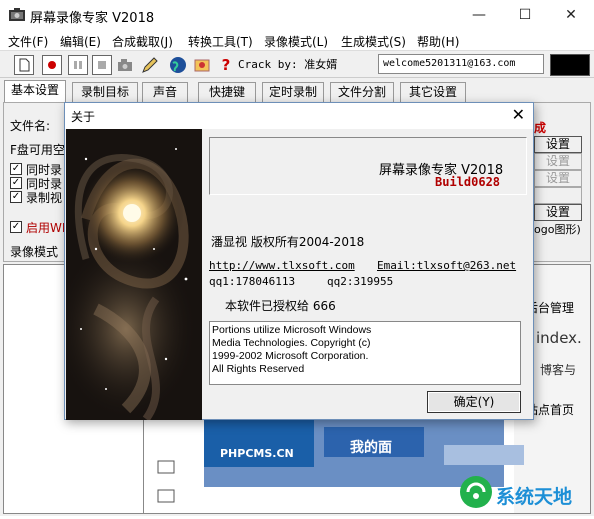 The image size is (594, 519). What do you see at coordinates (570, 65) in the screenshot?
I see `preview-box` at bounding box center [570, 65].